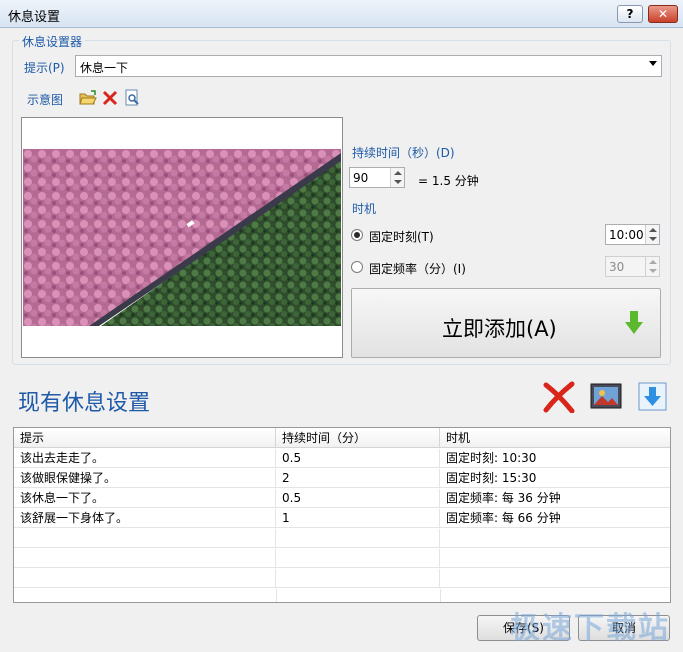 The width and height of the screenshot is (683, 652). Describe the element at coordinates (364, 209) in the screenshot. I see `timing-label: 时机` at that location.